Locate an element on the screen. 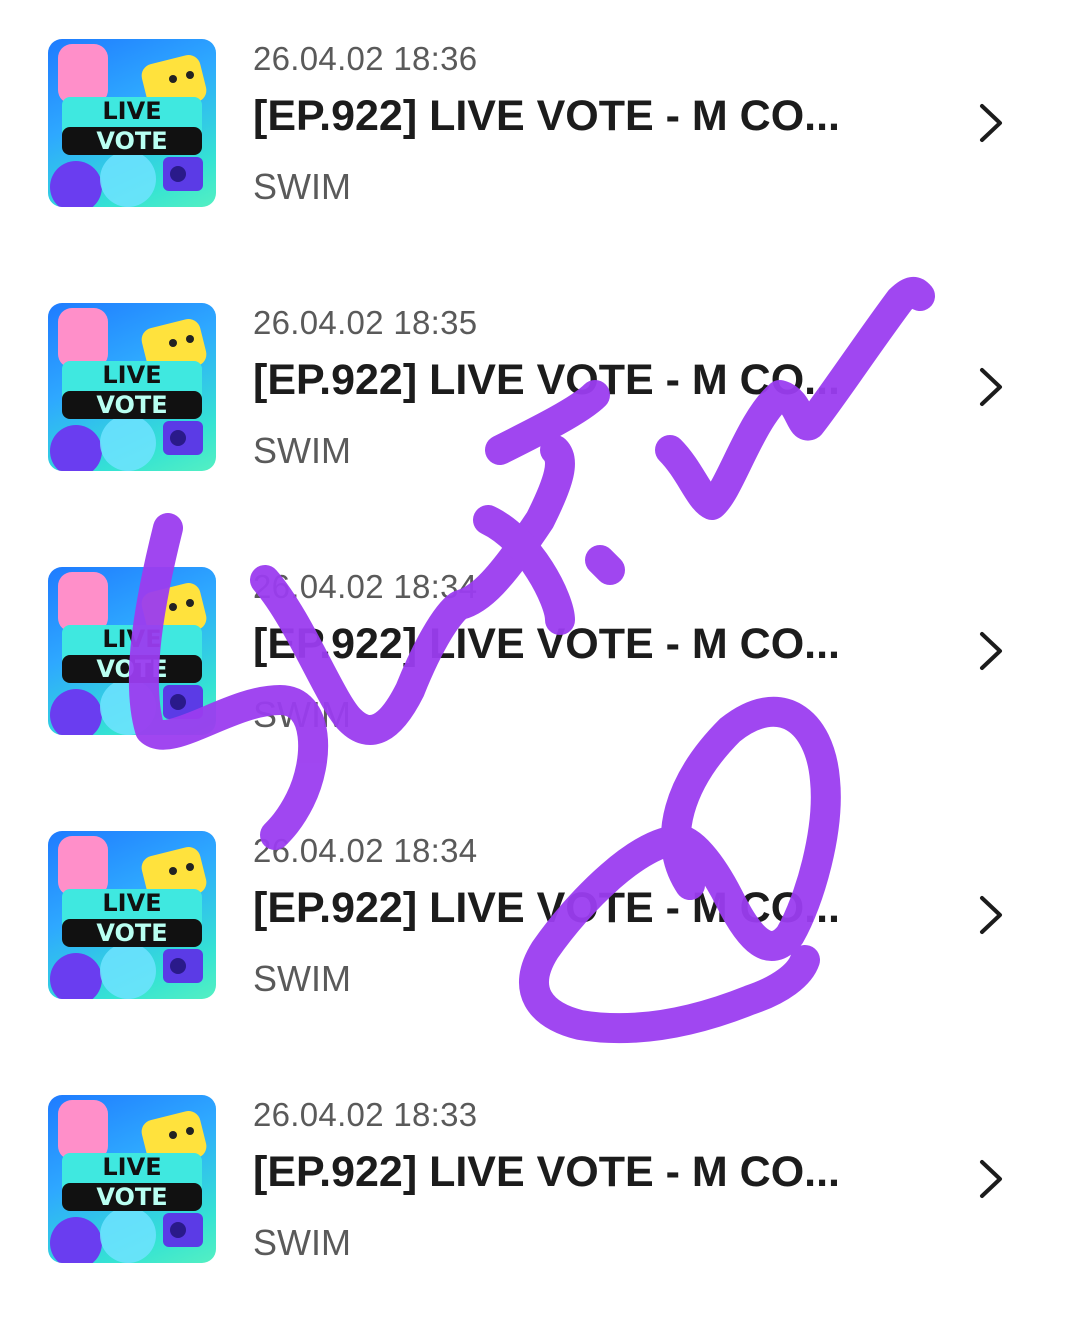 The height and width of the screenshot is (1325, 1080). item-date: 26.04.02 18:35 is located at coordinates (365, 322).